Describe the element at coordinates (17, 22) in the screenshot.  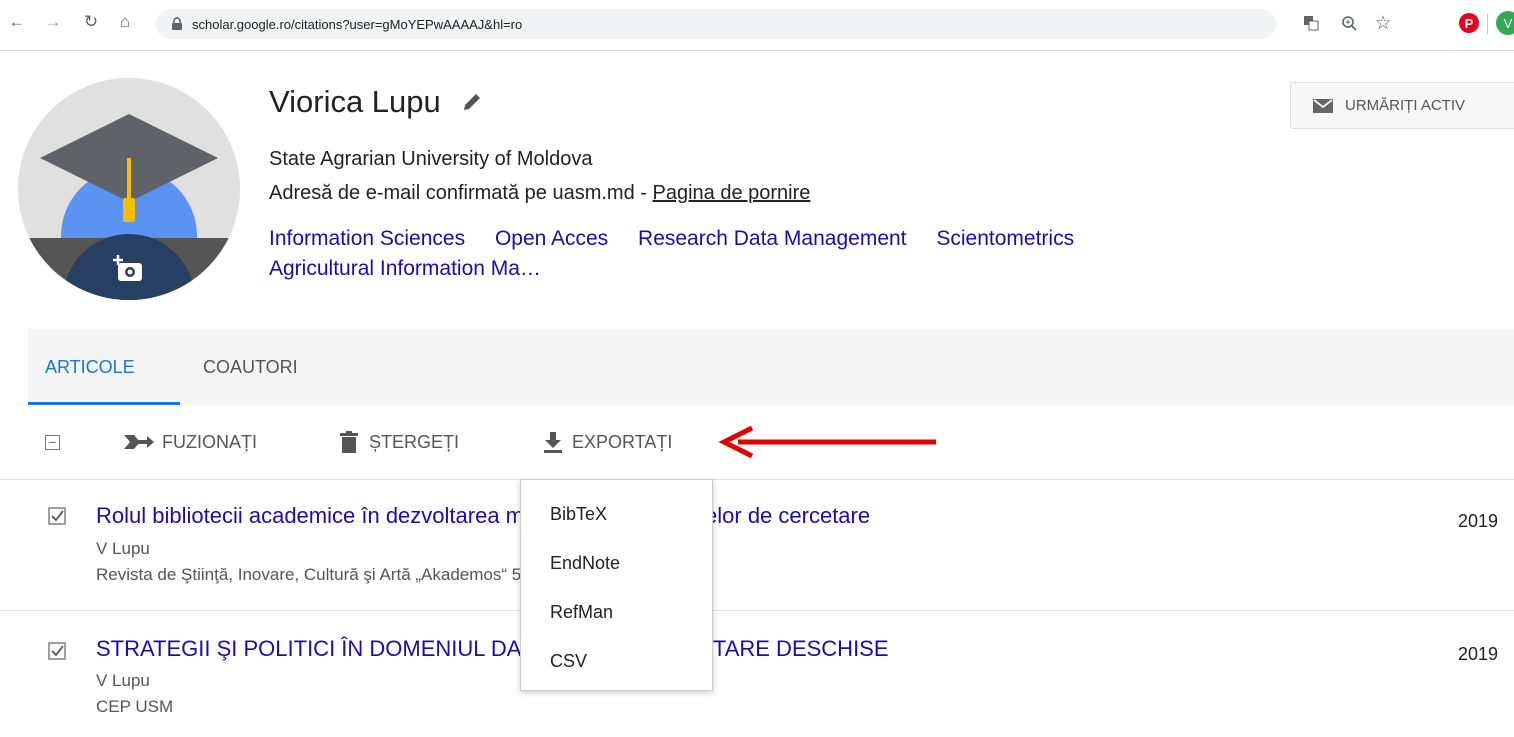
I see `back-icon: ←` at that location.